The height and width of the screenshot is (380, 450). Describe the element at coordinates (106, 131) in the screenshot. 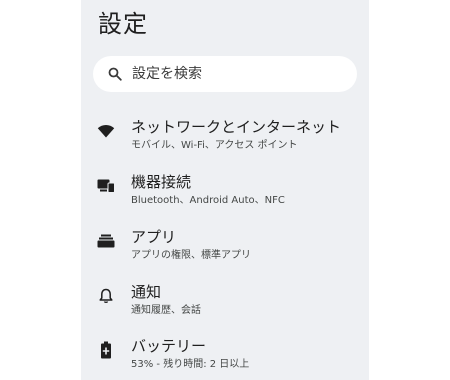

I see `wifi-icon` at that location.